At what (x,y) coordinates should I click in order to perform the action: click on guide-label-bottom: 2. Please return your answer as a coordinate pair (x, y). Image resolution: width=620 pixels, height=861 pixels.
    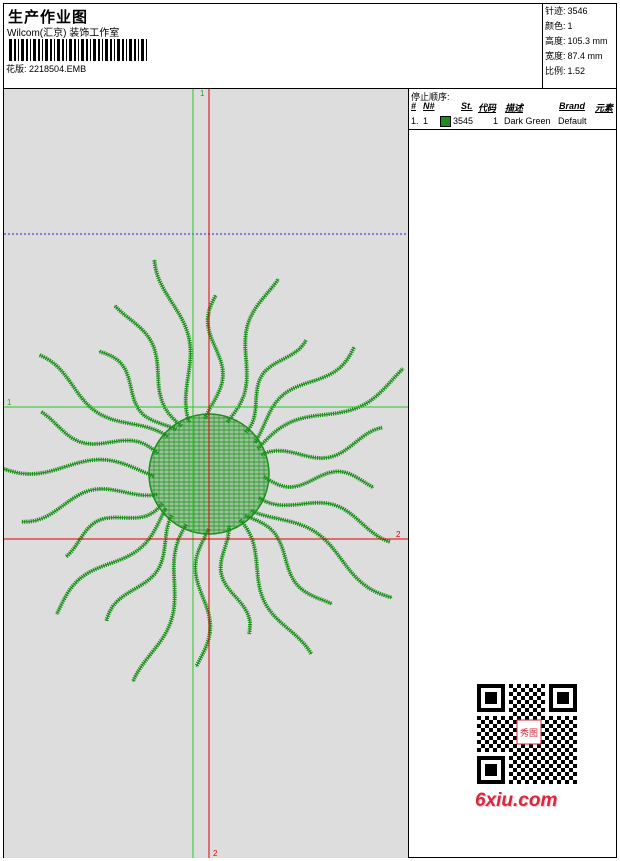
    Looking at the image, I should click on (215, 853).